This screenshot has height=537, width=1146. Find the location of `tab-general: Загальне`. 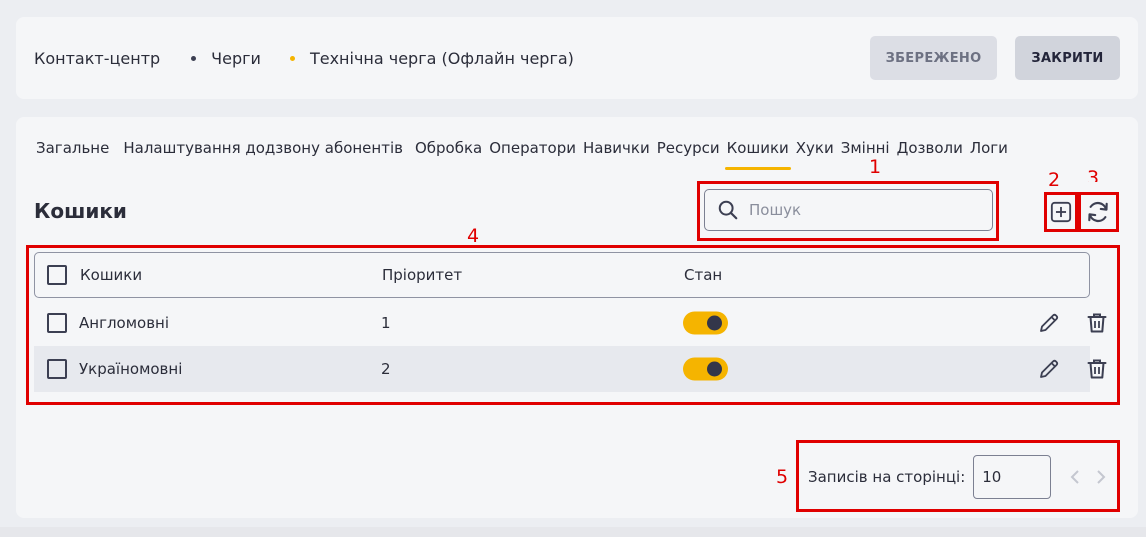

tab-general: Загальне is located at coordinates (72, 148).